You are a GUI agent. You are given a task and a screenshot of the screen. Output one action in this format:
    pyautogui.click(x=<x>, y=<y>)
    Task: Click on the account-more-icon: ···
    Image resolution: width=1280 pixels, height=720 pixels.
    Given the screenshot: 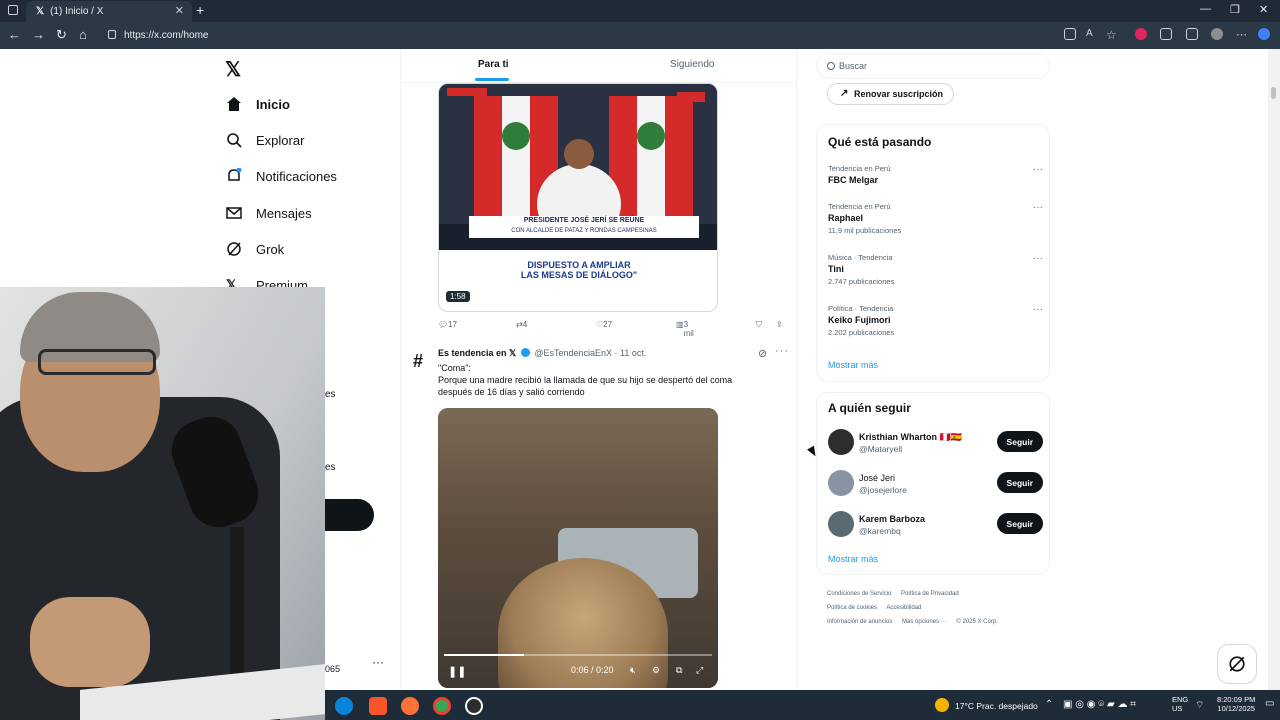 What is the action you would take?
    pyautogui.click(x=378, y=662)
    